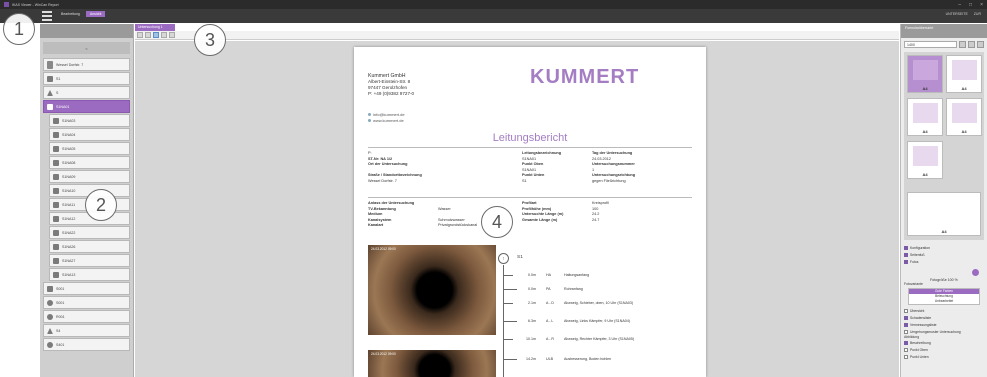 This screenshot has height=377, width=987. I want to click on option-checkbox: Übersicht, so click(944, 310).